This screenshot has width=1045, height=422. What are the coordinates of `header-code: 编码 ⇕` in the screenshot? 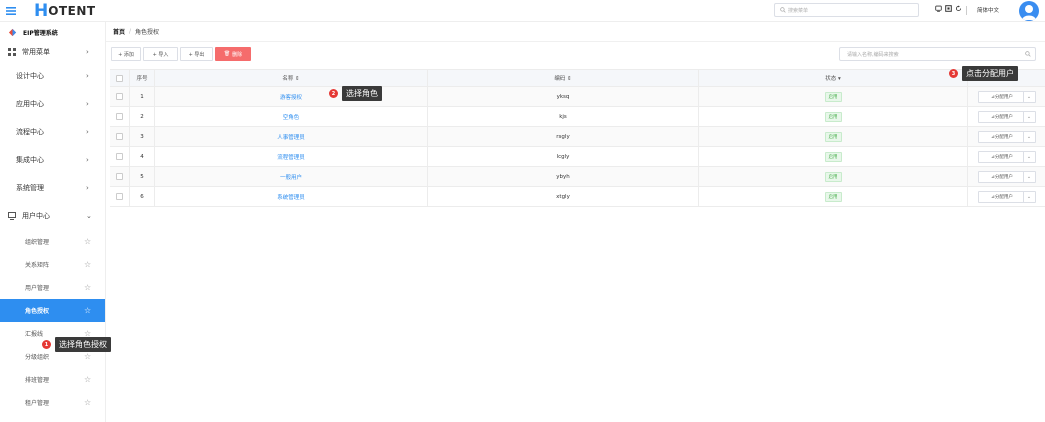 It's located at (563, 78).